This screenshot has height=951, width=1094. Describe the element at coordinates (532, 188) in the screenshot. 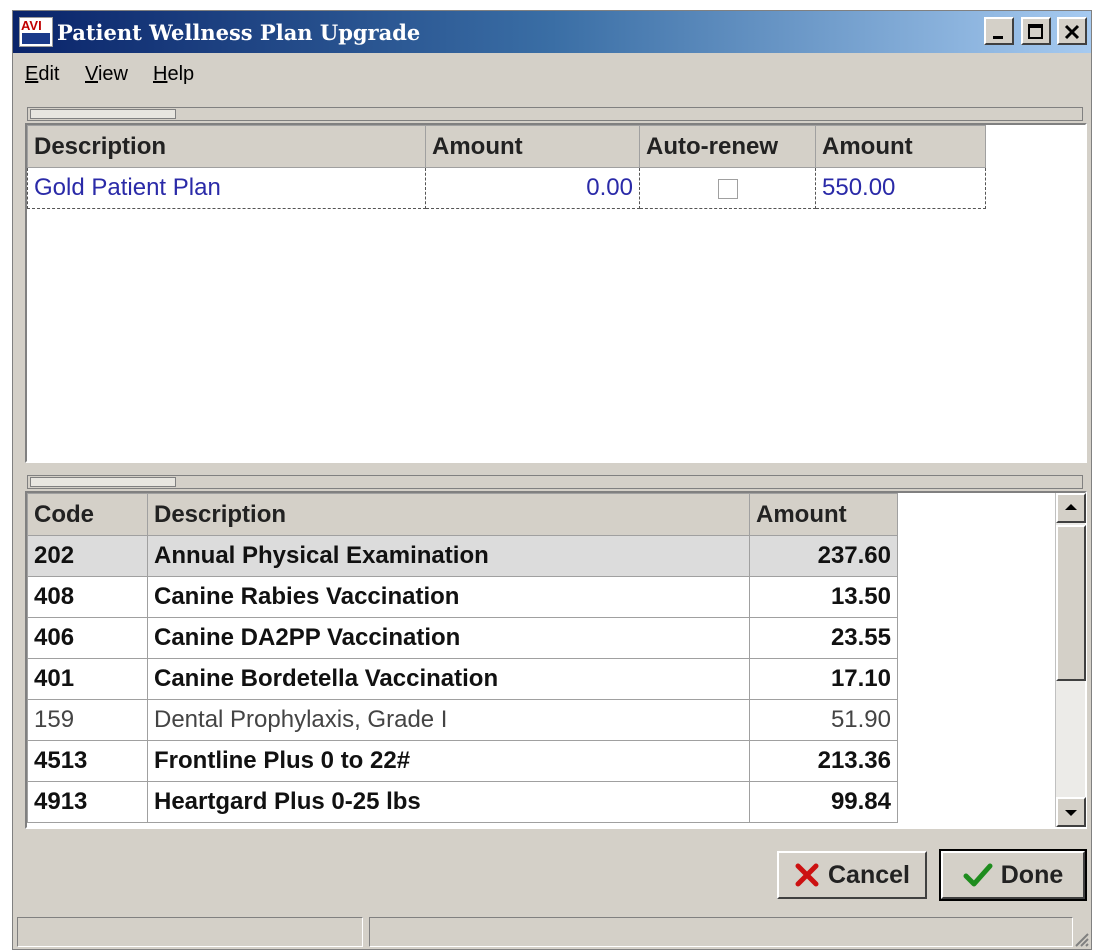

I see `plan-amount: 0.00` at that location.